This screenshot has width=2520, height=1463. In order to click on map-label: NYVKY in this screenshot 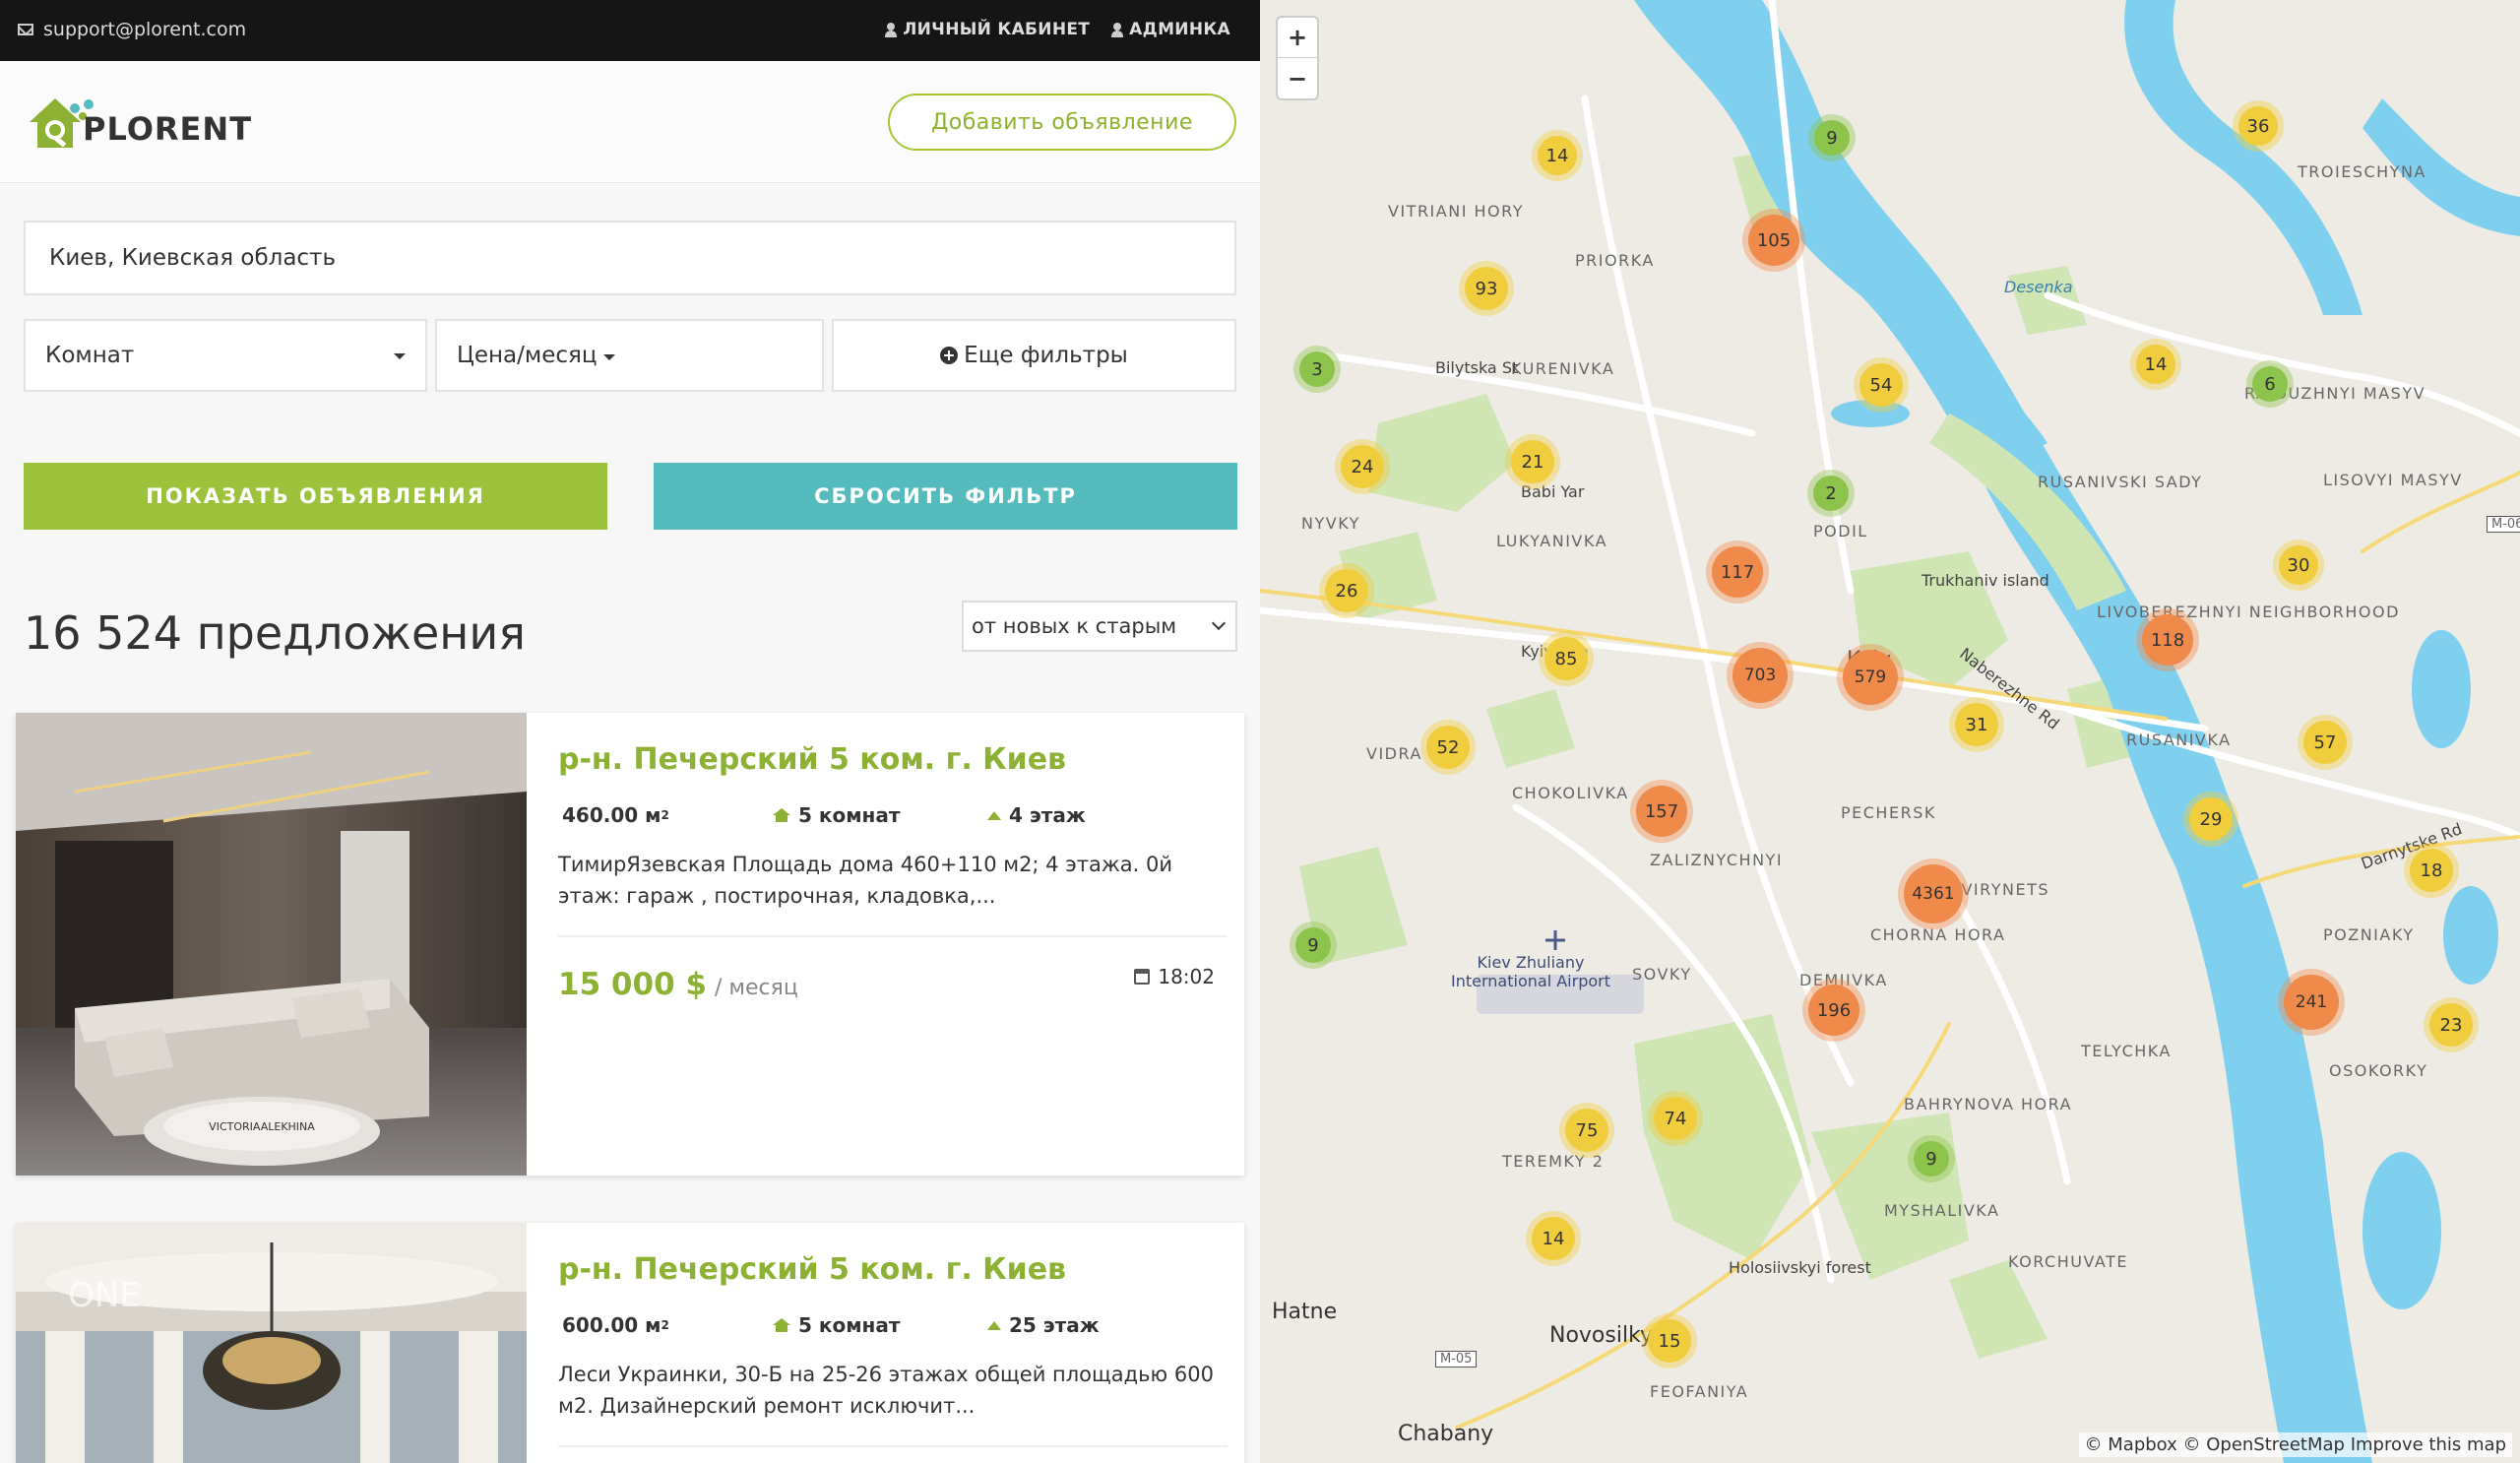, I will do `click(1330, 524)`.